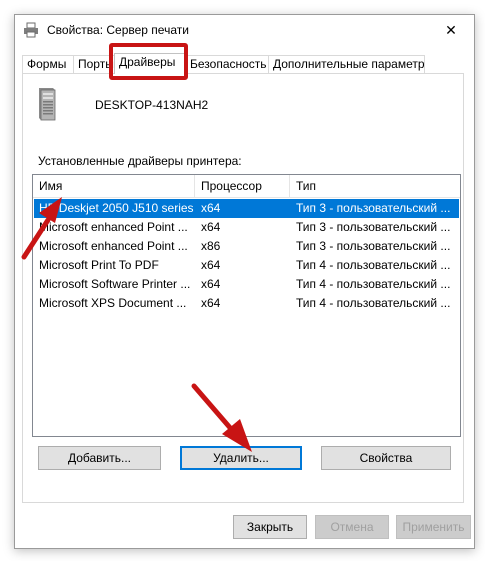  What do you see at coordinates (221, 417) in the screenshot?
I see `arrow-to-remove-button-icon` at bounding box center [221, 417].